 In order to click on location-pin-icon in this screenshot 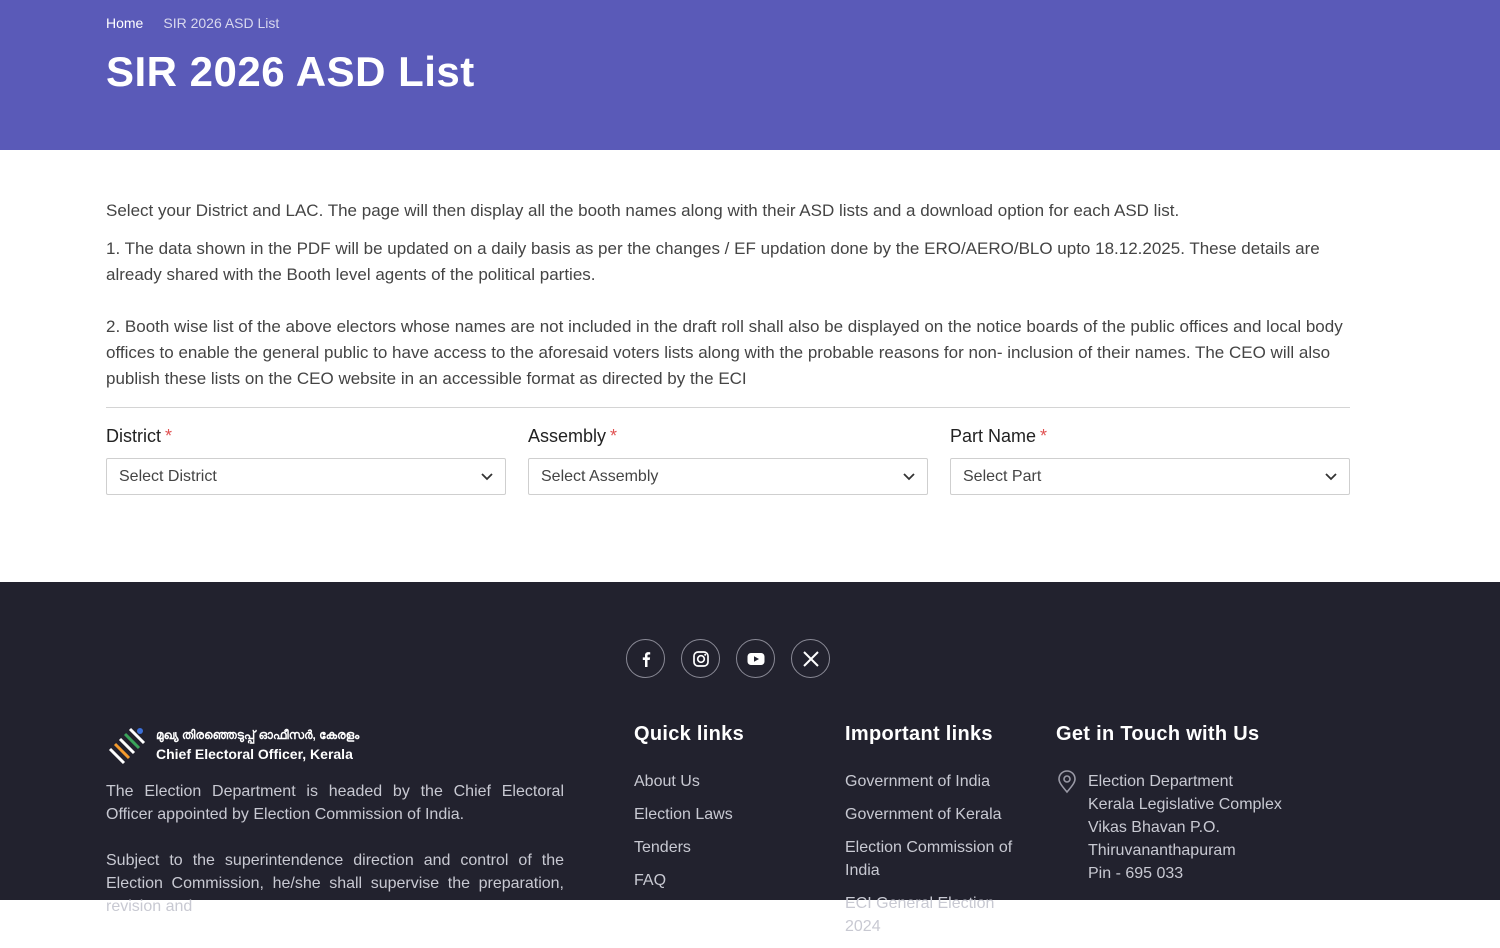, I will do `click(1067, 782)`.